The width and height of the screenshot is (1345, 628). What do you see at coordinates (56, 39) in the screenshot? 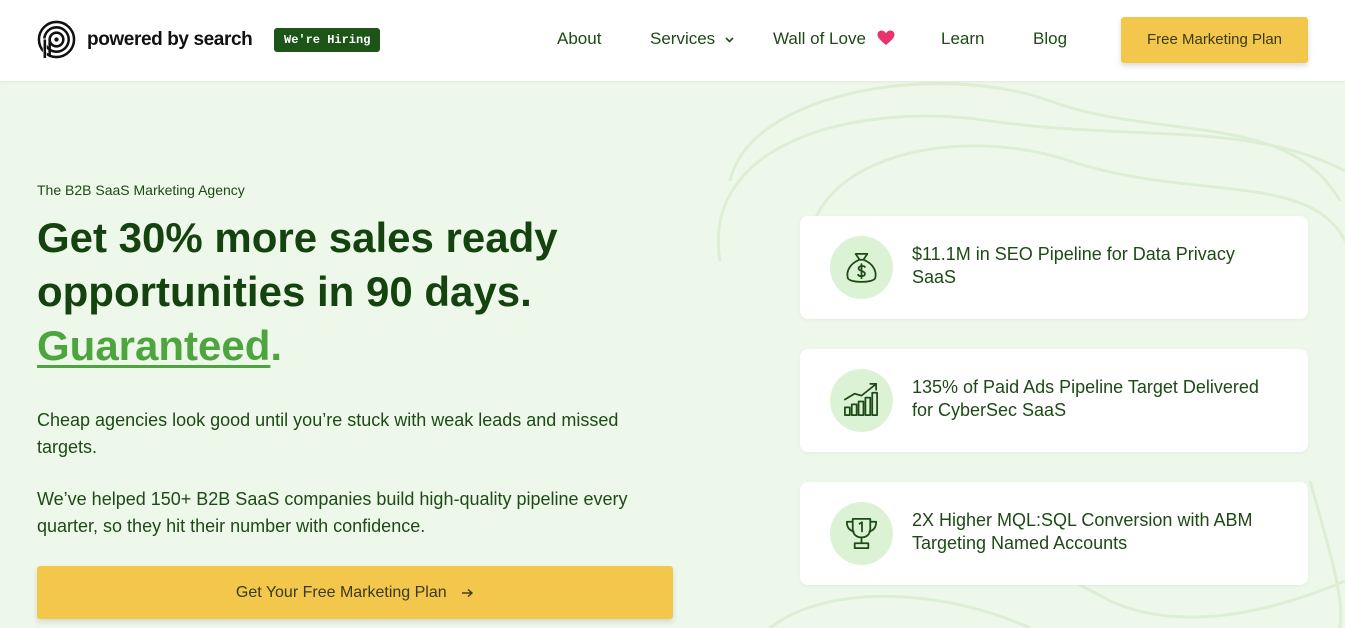
I see `logo-mark-icon` at bounding box center [56, 39].